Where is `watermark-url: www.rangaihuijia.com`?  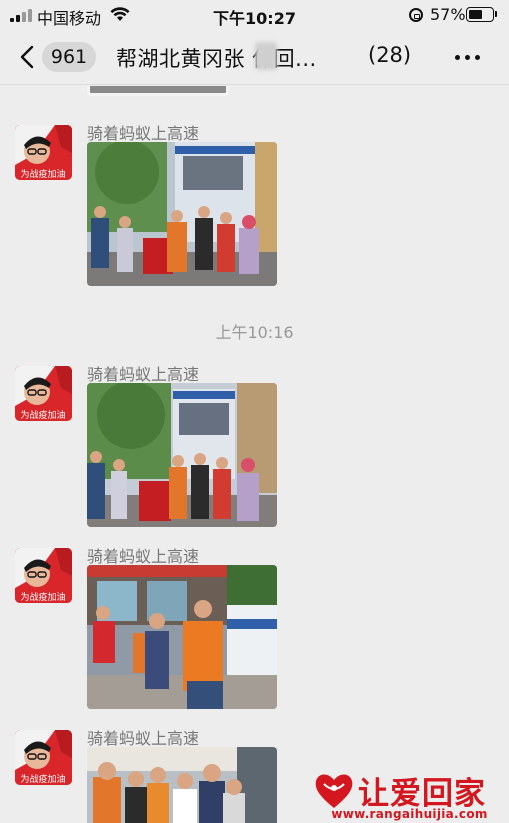
watermark-url: www.rangaihuijia.com is located at coordinates (409, 814).